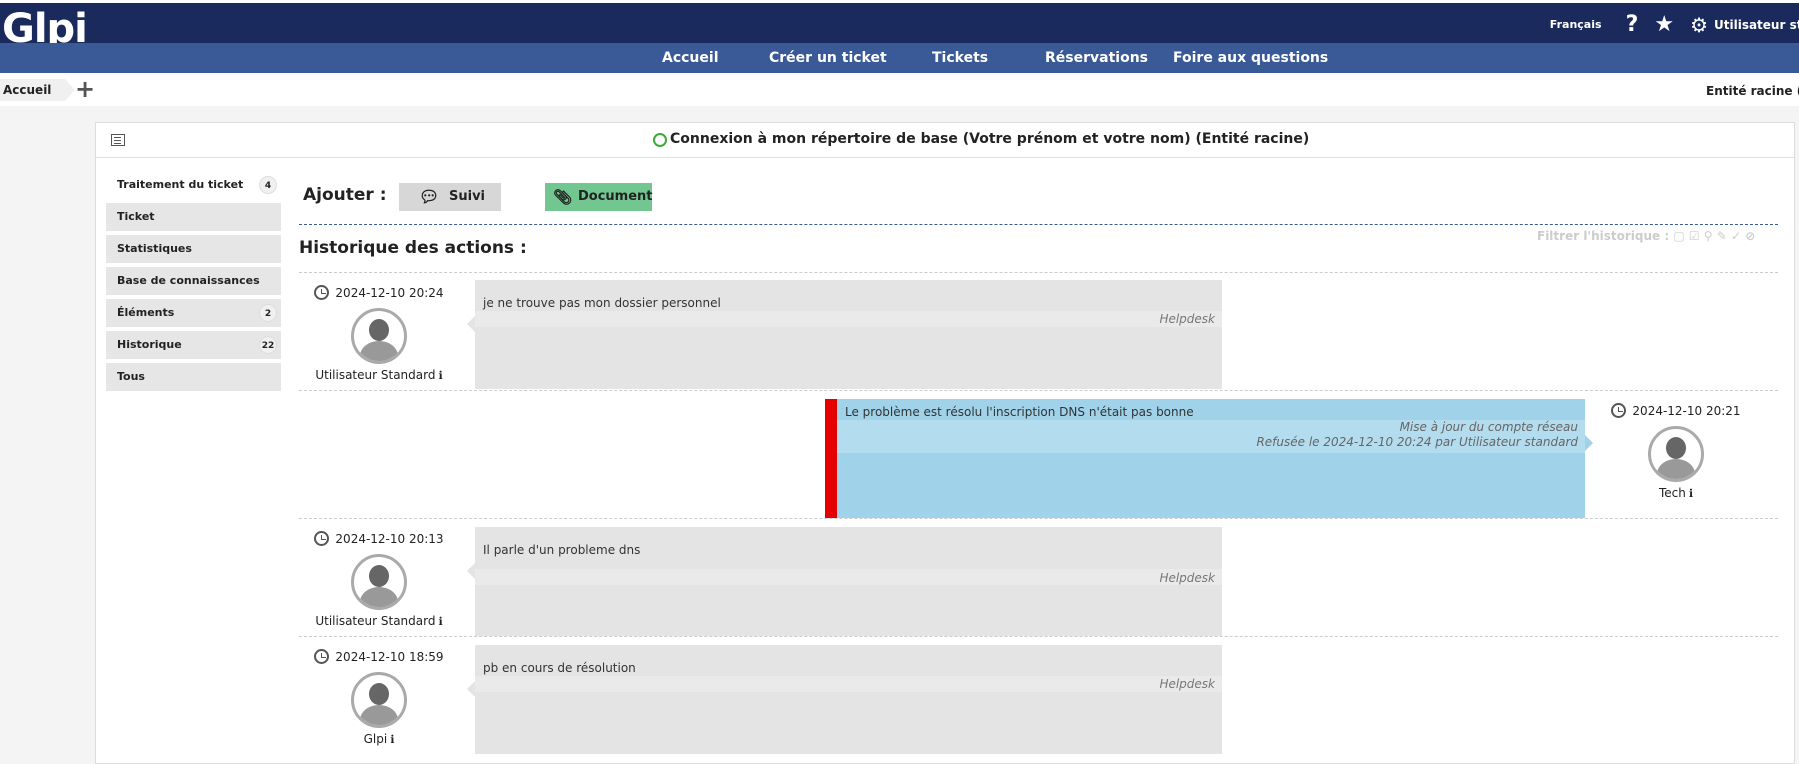  What do you see at coordinates (899, 24) in the screenshot?
I see `top-bar: Glpi Français ? ★ ⚙ Utilisateur standard` at bounding box center [899, 24].